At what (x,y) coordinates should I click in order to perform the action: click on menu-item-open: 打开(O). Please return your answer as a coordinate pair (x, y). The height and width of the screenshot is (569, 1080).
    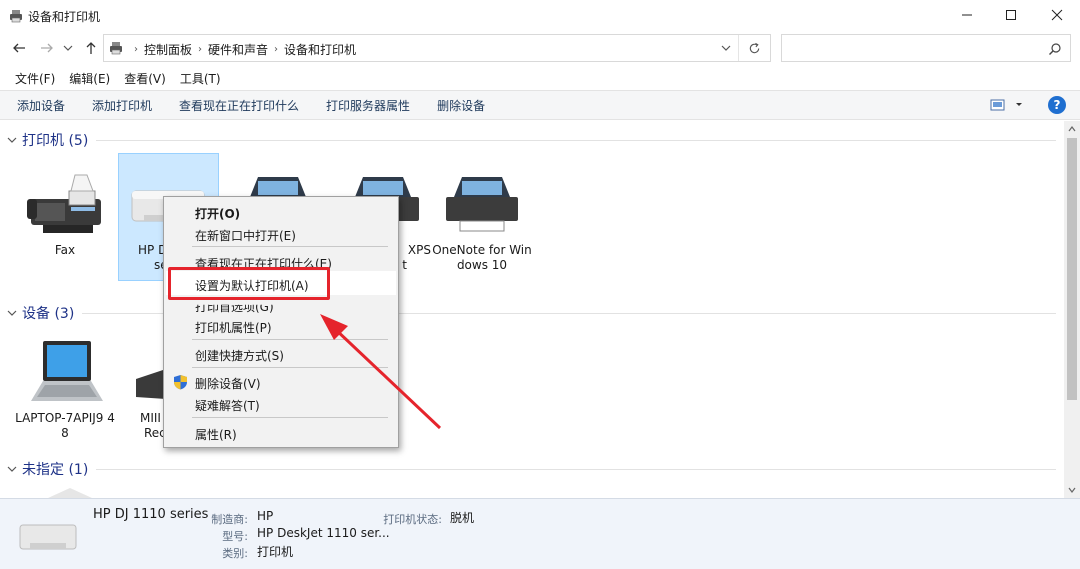
    Looking at the image, I should click on (217, 213).